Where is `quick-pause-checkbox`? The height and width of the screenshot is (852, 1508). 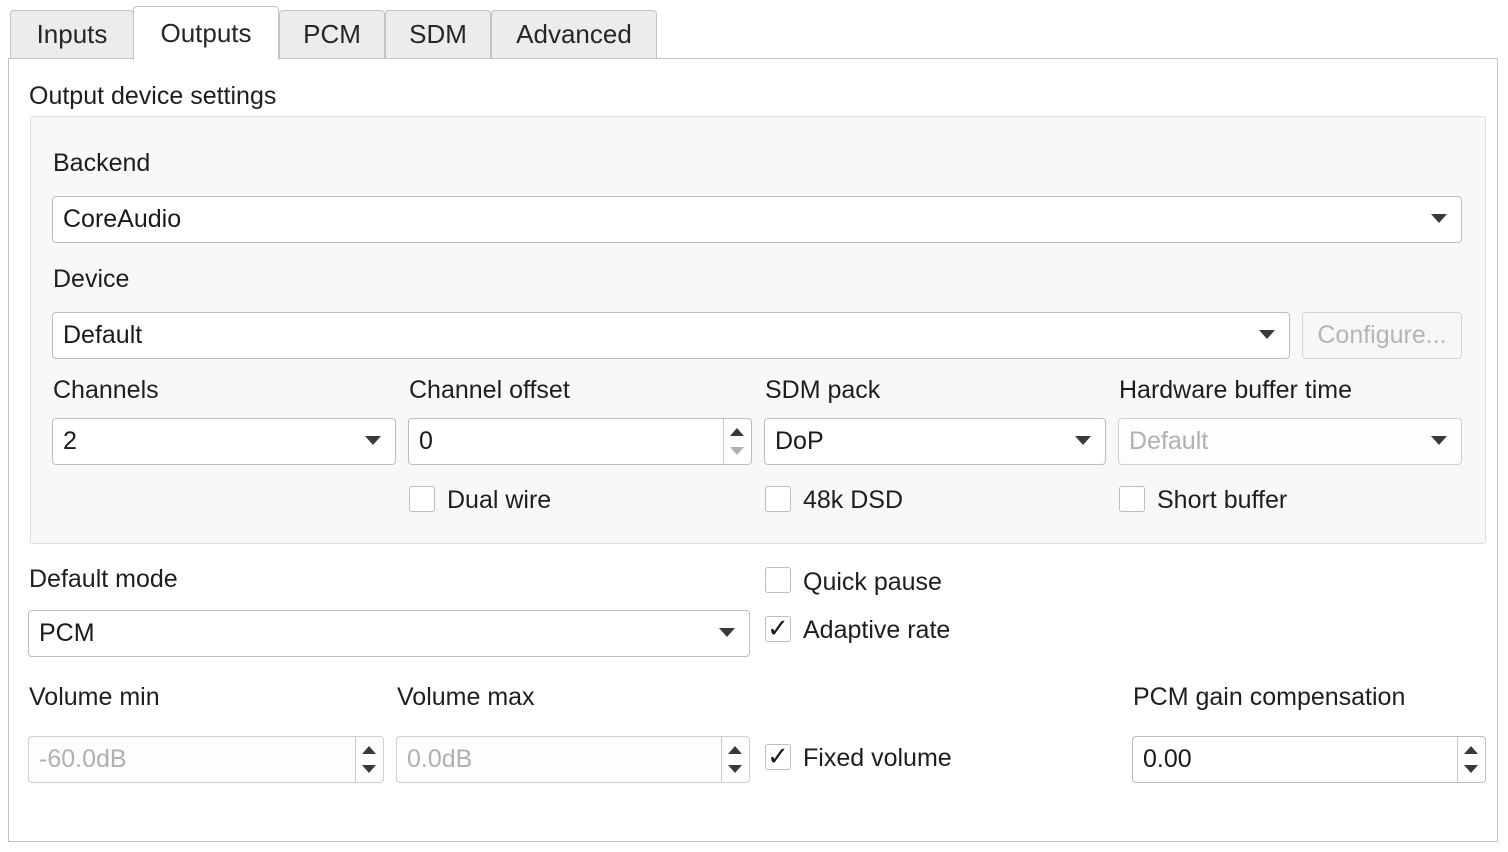 quick-pause-checkbox is located at coordinates (778, 580).